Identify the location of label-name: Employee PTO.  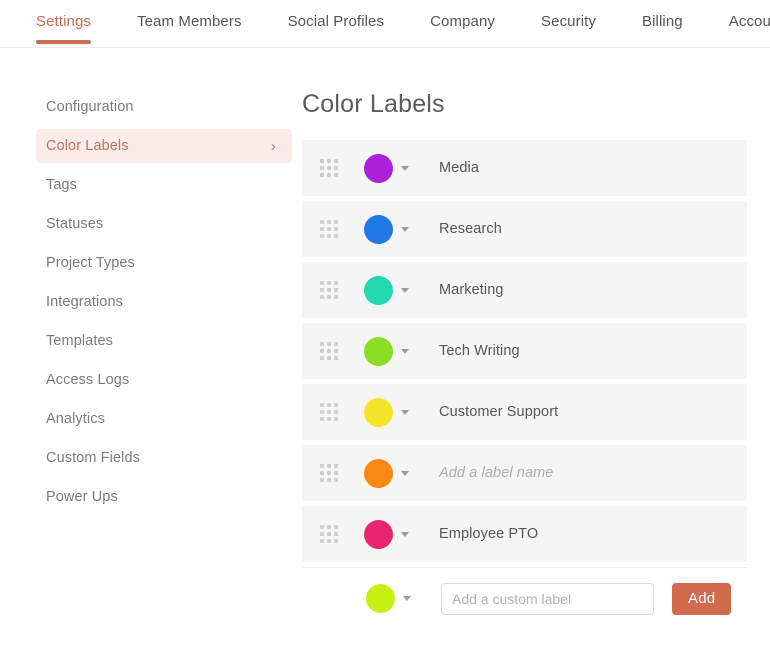
(488, 534).